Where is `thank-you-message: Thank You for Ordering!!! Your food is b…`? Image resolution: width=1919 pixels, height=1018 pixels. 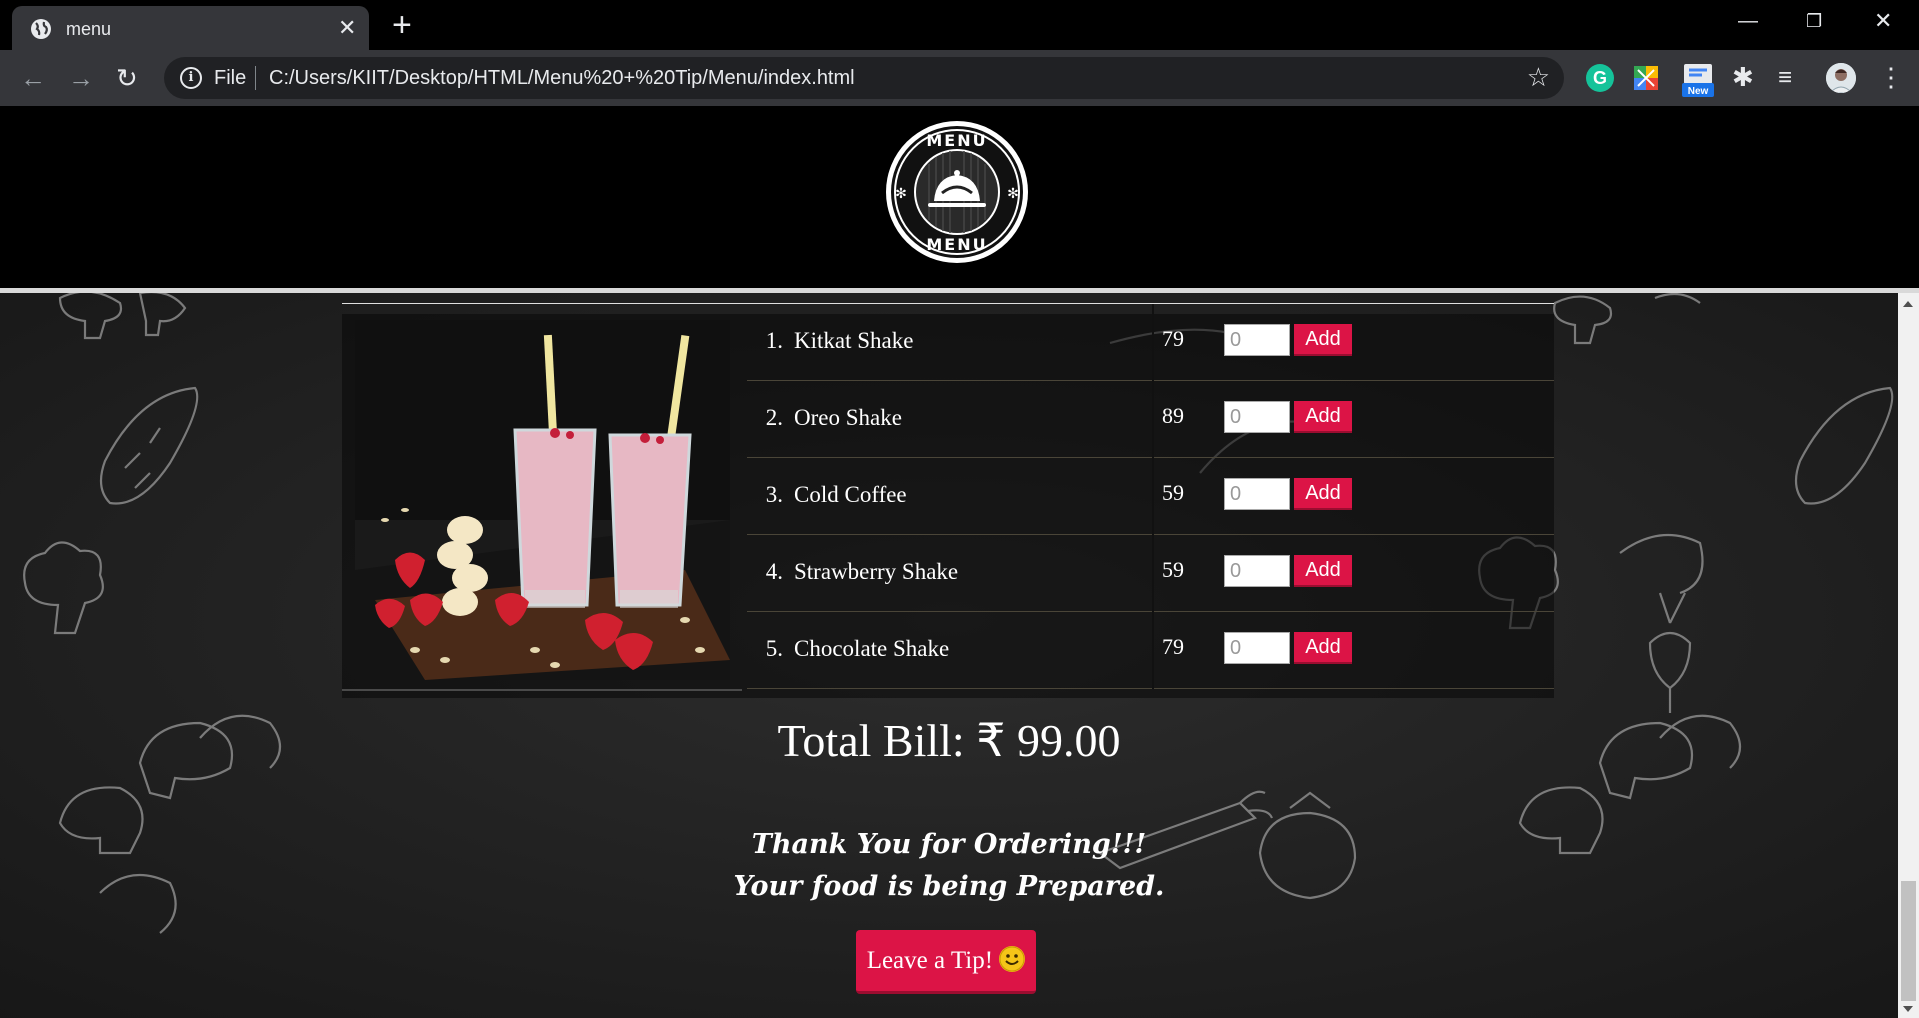 thank-you-message: Thank You for Ordering!!! Your food is b… is located at coordinates (949, 866).